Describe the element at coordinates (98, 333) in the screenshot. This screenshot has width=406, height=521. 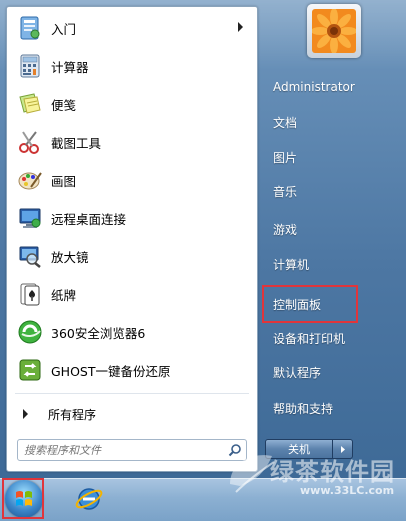
I see `program-label: 360安全浏览器6` at that location.